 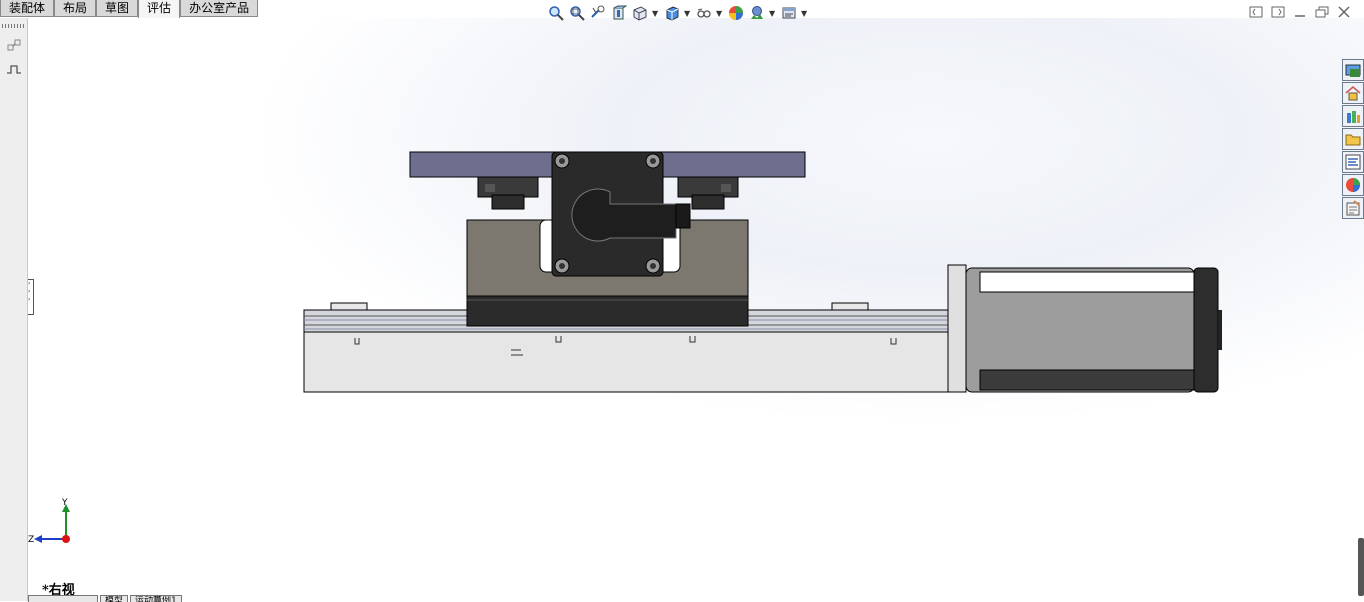 What do you see at coordinates (556, 13) in the screenshot?
I see `zoom-to-fit-icon` at bounding box center [556, 13].